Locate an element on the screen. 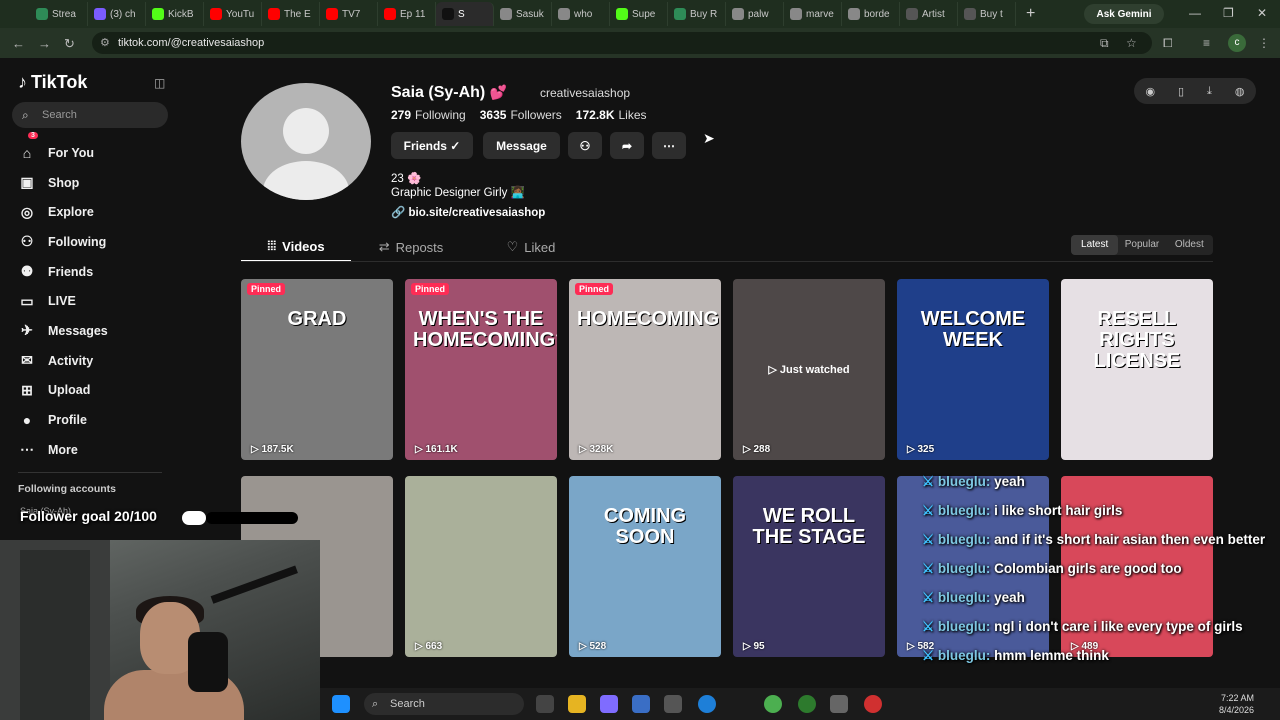 The image size is (1280, 720). message-button: Message is located at coordinates (521, 145).